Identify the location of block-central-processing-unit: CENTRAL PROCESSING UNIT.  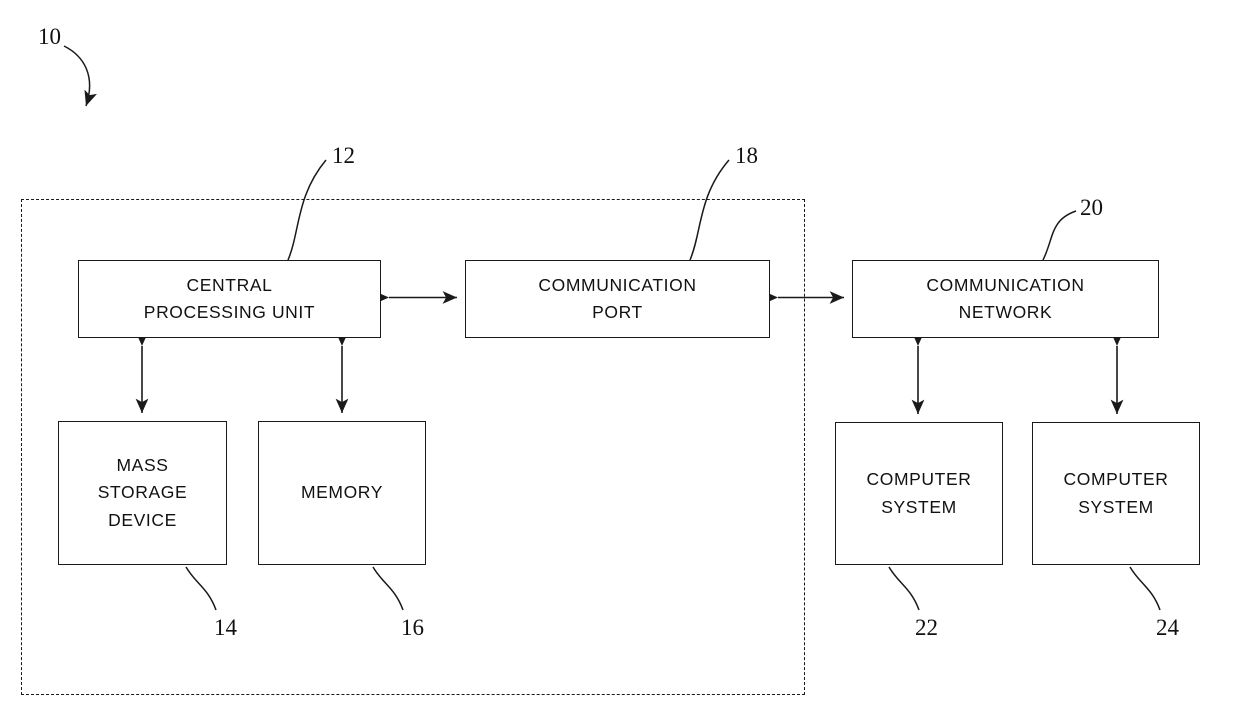
(229, 299).